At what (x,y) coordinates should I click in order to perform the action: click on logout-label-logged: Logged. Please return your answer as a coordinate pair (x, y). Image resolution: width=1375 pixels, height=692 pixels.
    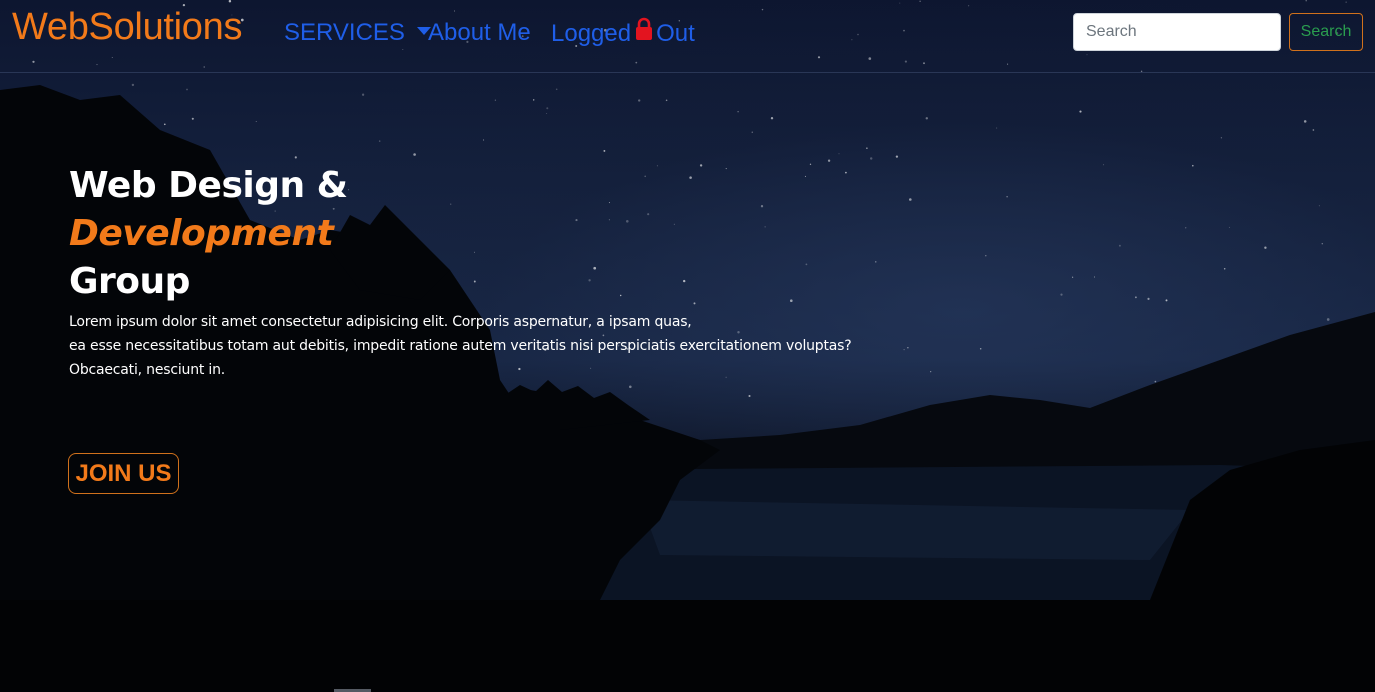
    Looking at the image, I should click on (591, 33).